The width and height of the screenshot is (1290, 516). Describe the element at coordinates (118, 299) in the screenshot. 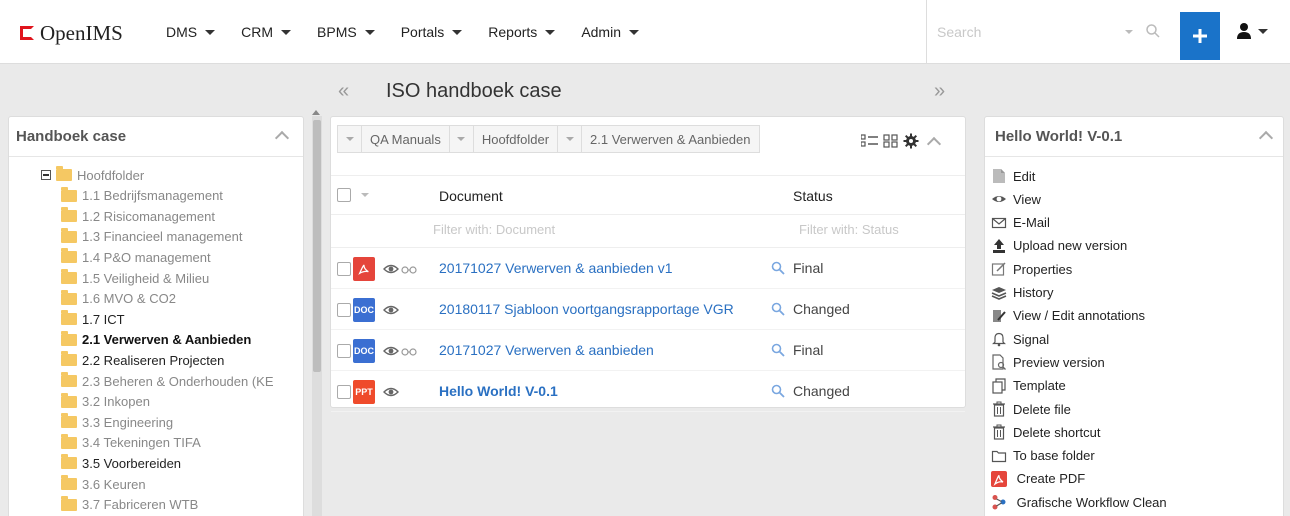

I see `tree-item: 1.6 MVO & CO2` at that location.